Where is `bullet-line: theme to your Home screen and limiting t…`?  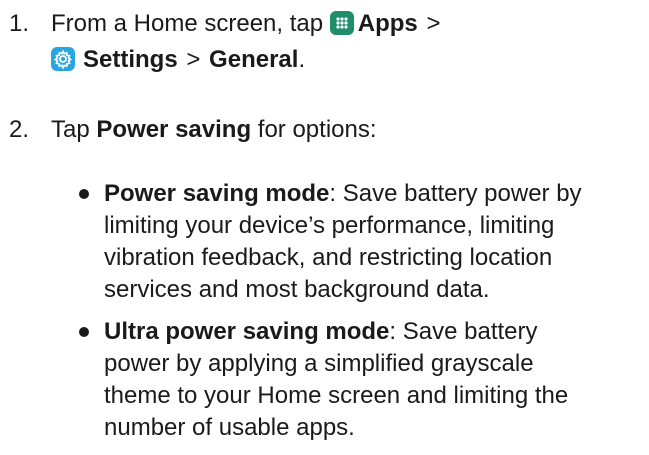
bullet-line: theme to your Home screen and limiting t… is located at coordinates (336, 395).